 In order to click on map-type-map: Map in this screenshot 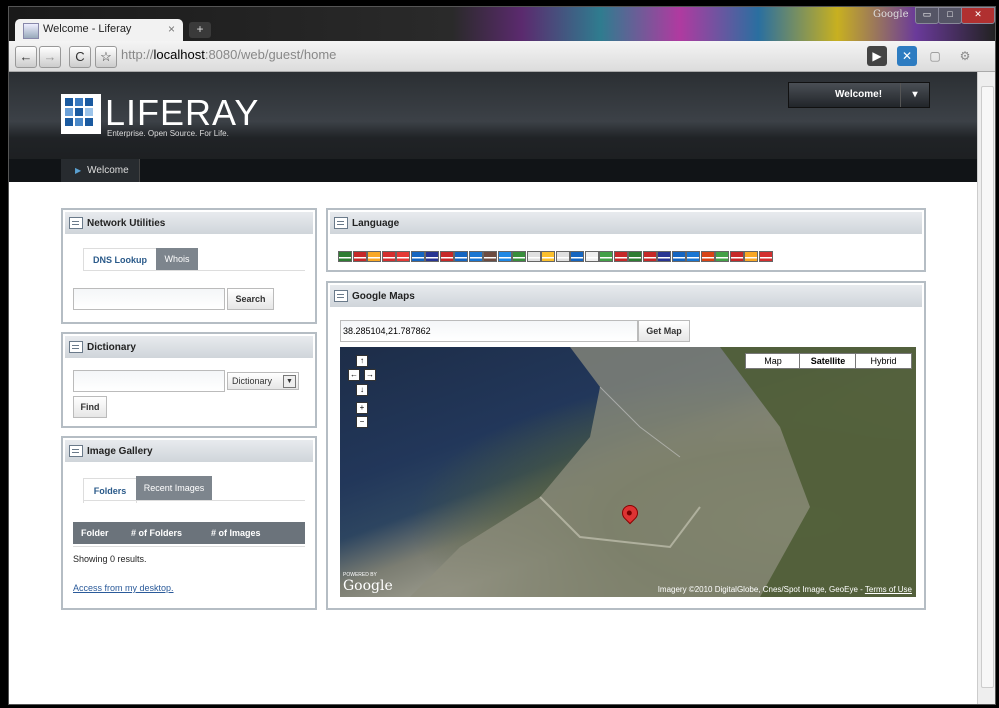, I will do `click(773, 361)`.